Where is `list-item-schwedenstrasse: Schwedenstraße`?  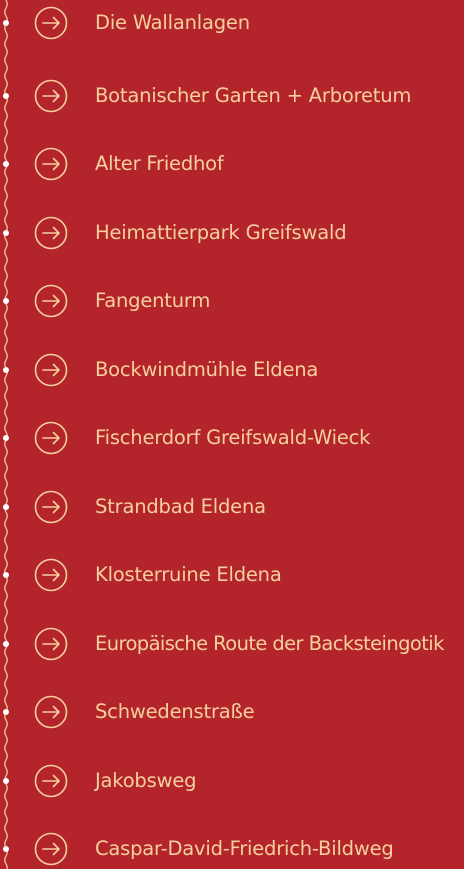
list-item-schwedenstrasse: Schwedenstraße is located at coordinates (232, 712).